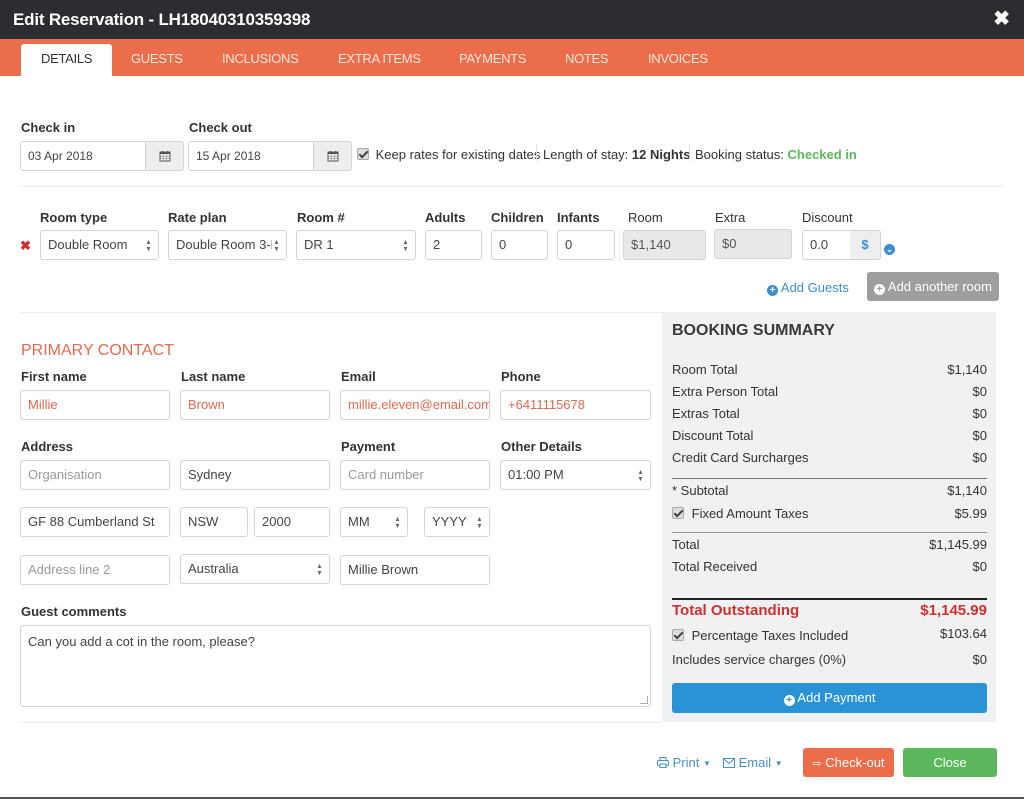  I want to click on checkin-datepicker: 03 Apr 2018, so click(102, 156).